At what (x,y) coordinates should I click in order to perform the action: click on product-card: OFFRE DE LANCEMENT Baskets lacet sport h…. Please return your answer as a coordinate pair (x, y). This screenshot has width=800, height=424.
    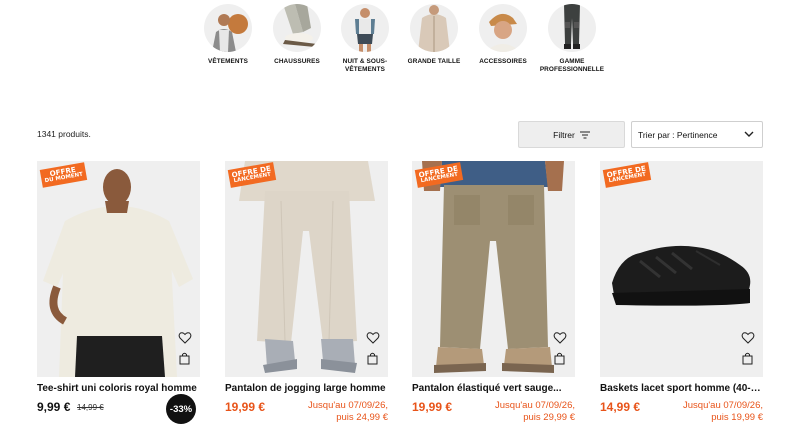
    Looking at the image, I should click on (681, 292).